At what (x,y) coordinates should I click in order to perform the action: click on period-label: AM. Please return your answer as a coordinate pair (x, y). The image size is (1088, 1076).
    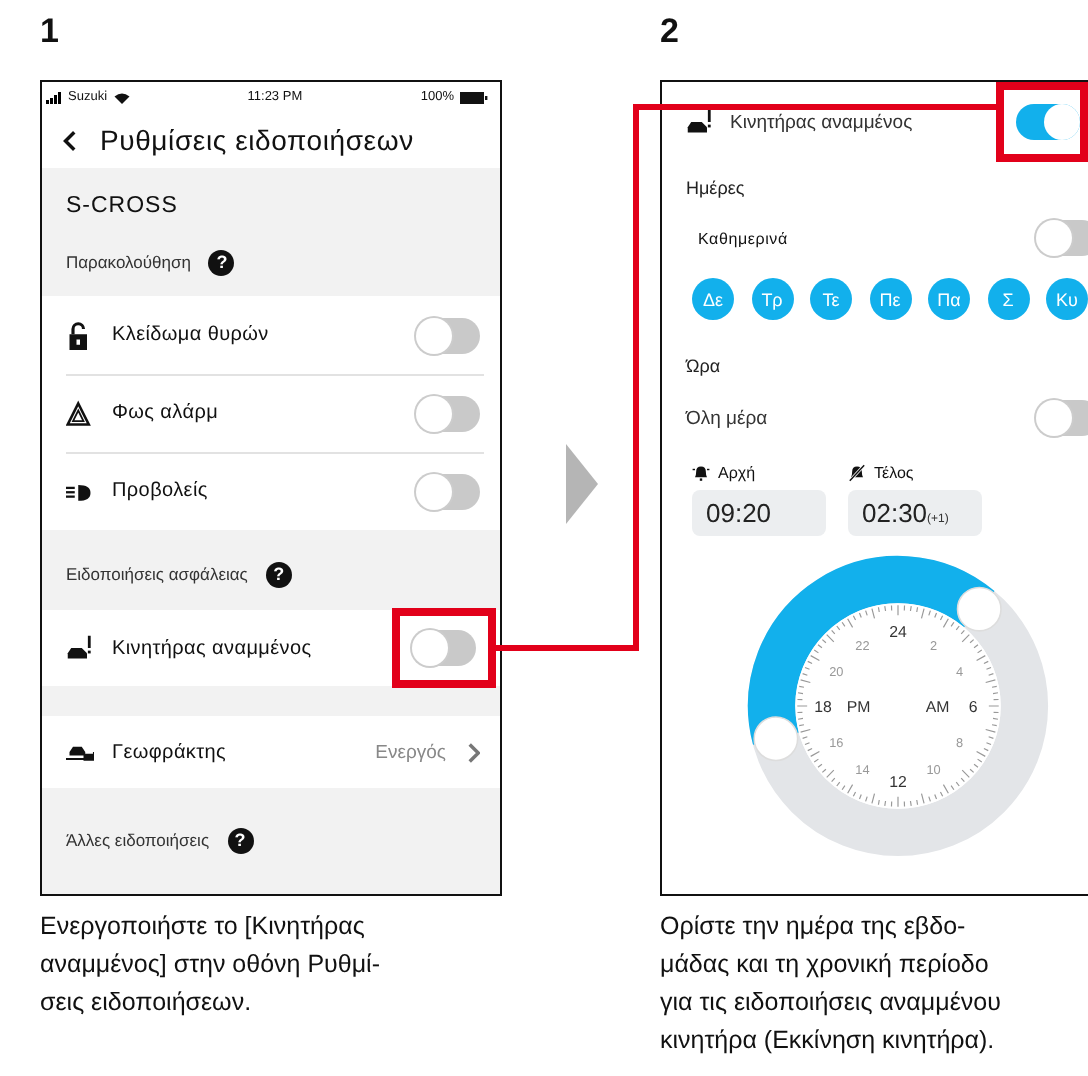
    Looking at the image, I should click on (937, 706).